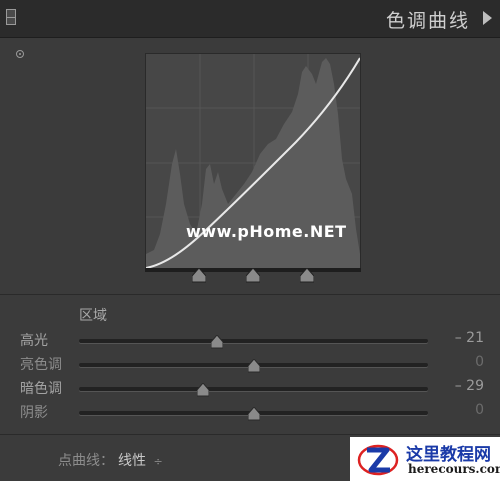 The height and width of the screenshot is (481, 500). I want to click on slider-label: 亮色调, so click(41, 365).